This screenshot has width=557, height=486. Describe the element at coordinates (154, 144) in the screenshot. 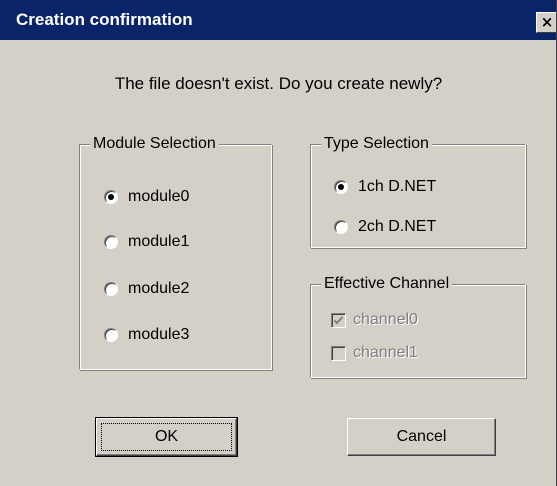

I see `module-selection-label: Module Selection` at that location.